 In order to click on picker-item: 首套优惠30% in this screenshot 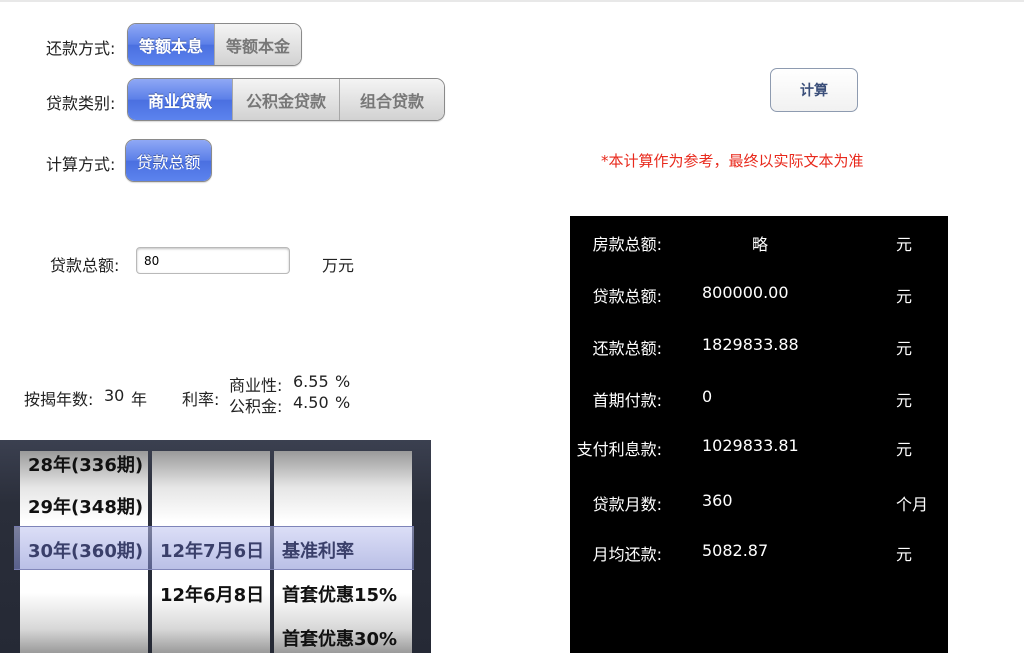, I will do `click(339, 638)`.